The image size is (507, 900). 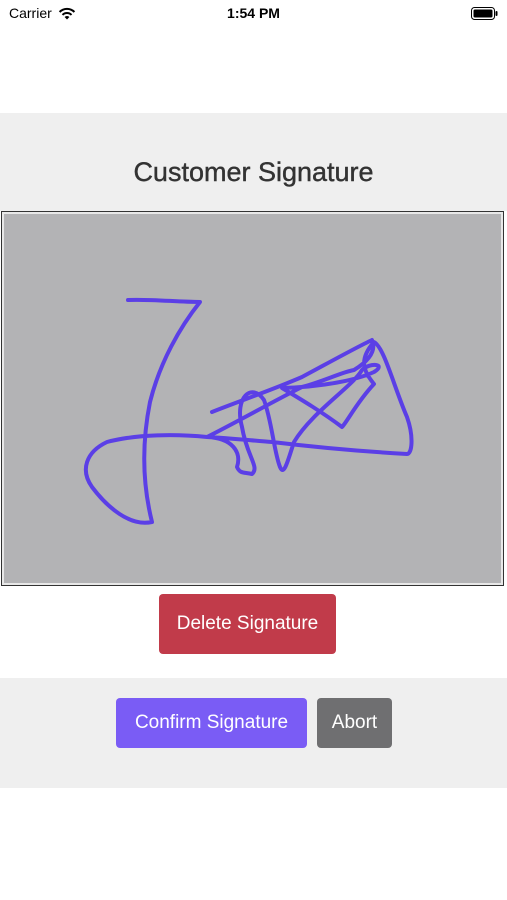 What do you see at coordinates (211, 723) in the screenshot?
I see `confirm-signature-button: Confirm Signature` at bounding box center [211, 723].